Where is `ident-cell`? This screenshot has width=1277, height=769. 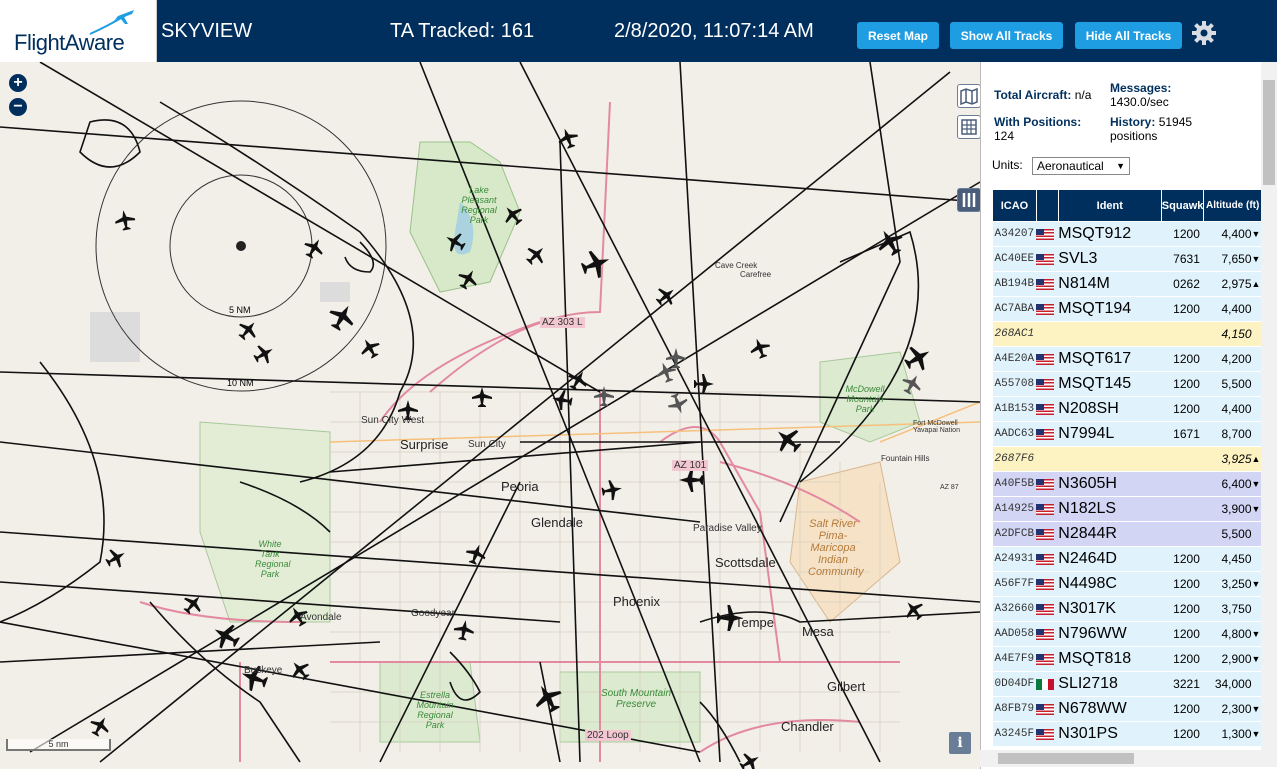 ident-cell is located at coordinates (1110, 334).